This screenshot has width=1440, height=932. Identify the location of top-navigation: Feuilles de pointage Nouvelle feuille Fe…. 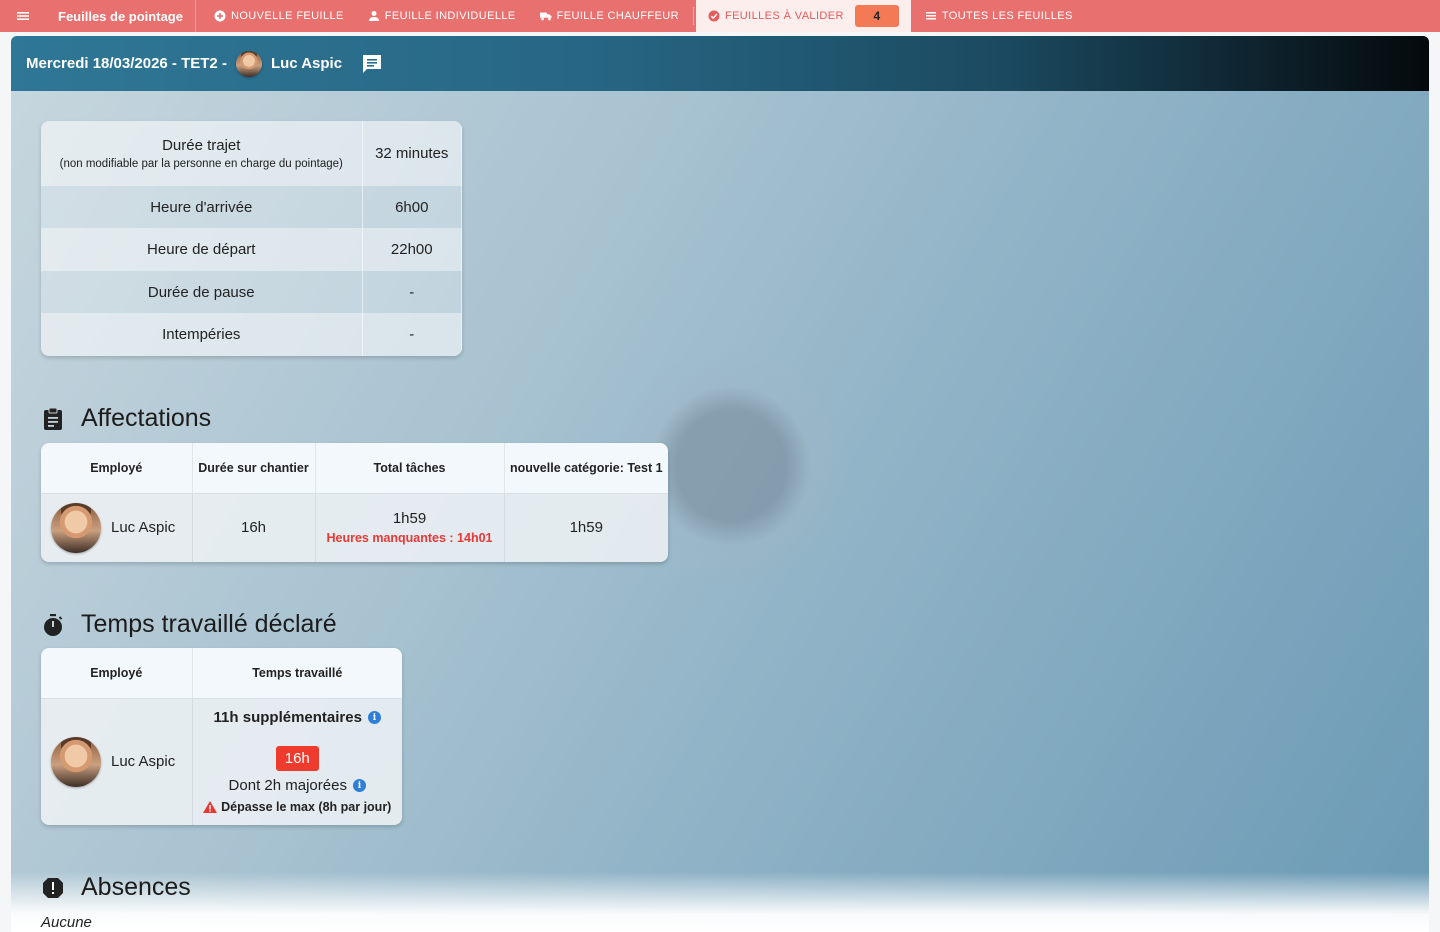
(720, 16).